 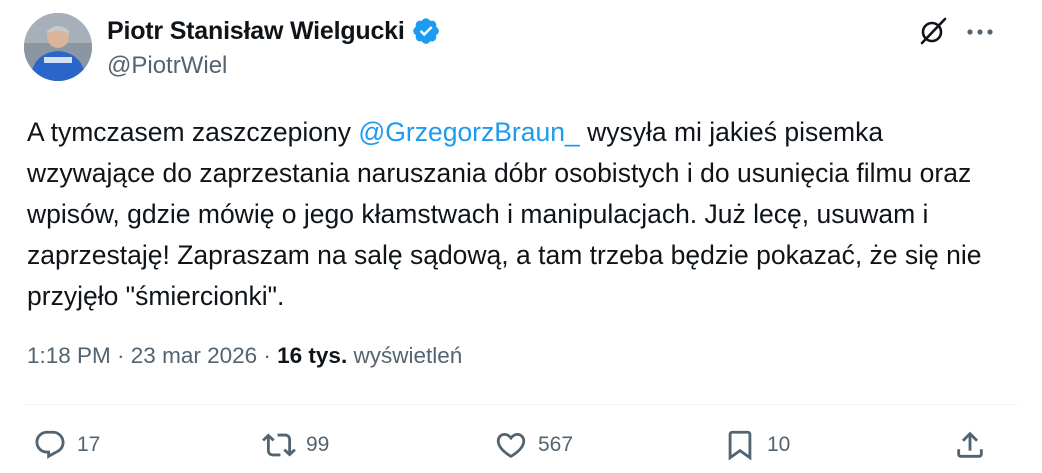 What do you see at coordinates (194, 356) in the screenshot?
I see `tweet-date: 23 mar 2026` at bounding box center [194, 356].